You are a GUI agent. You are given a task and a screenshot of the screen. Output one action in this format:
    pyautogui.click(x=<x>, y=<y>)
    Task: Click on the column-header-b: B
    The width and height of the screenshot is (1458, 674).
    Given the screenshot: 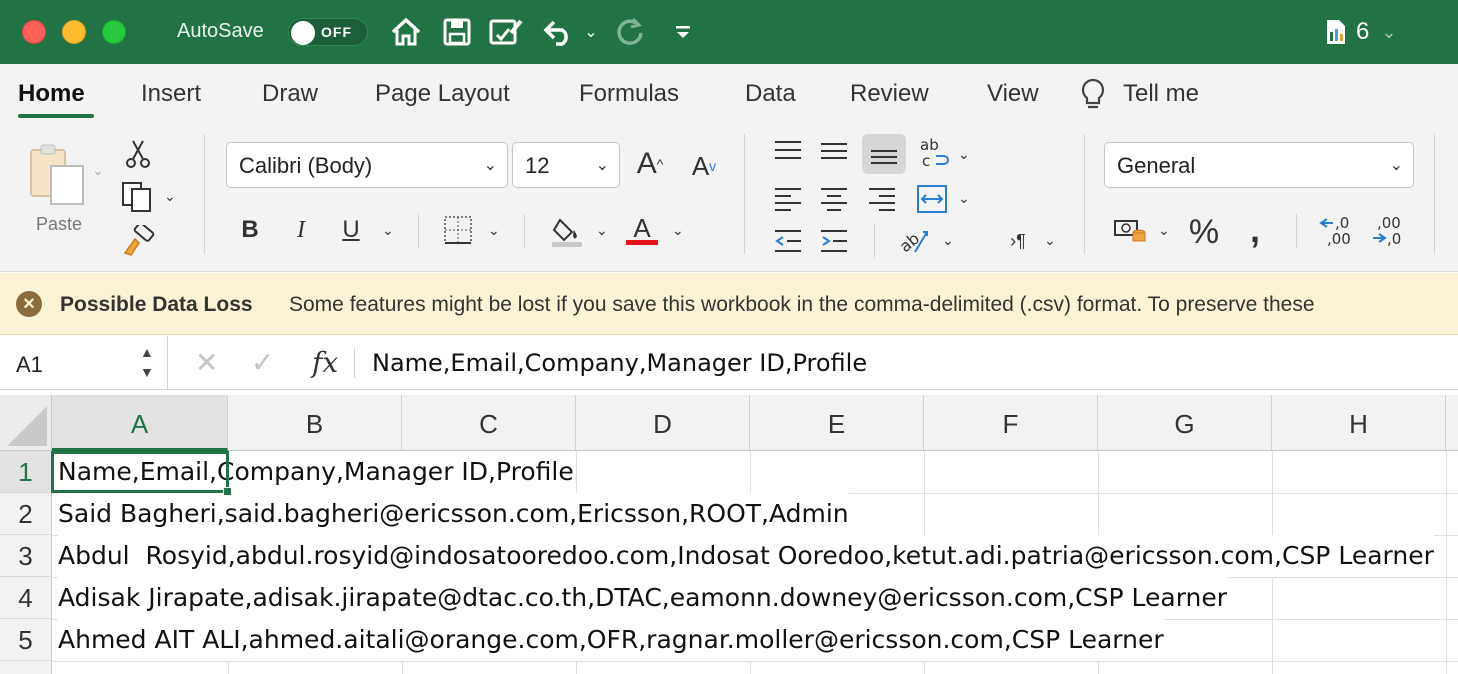 What is the action you would take?
    pyautogui.click(x=315, y=423)
    